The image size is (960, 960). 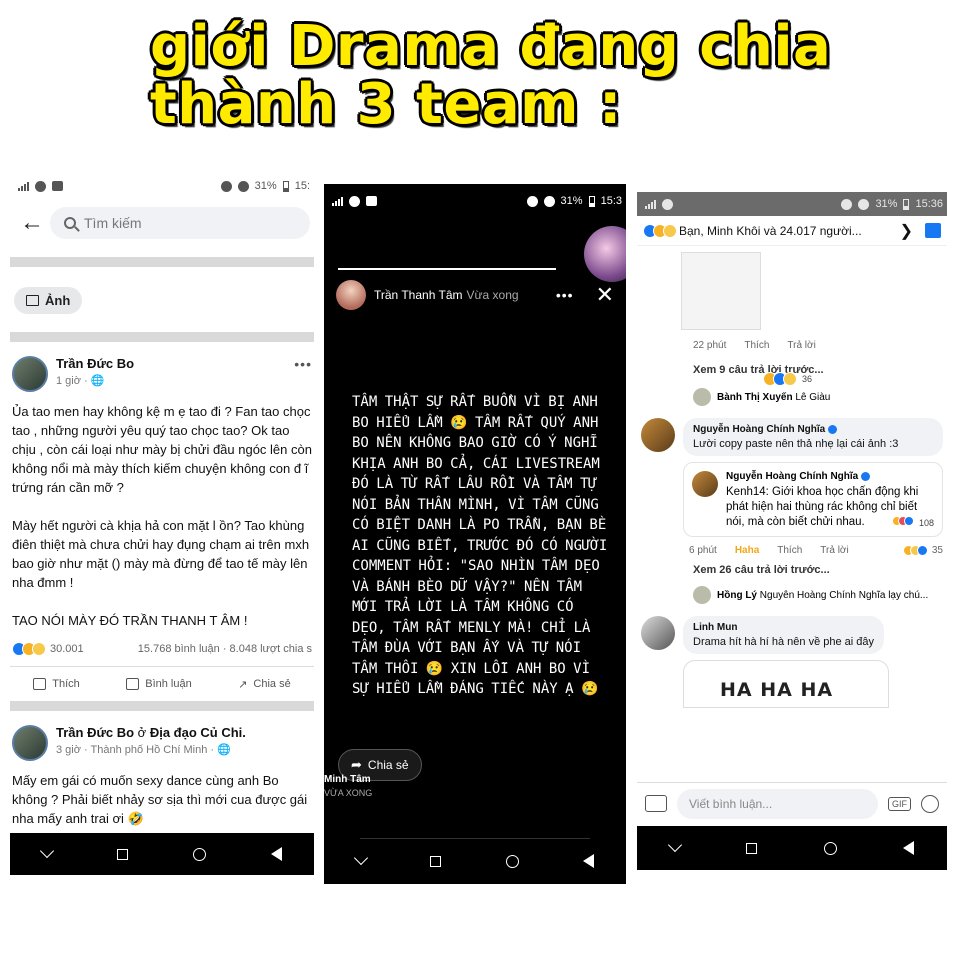 What do you see at coordinates (906, 231) in the screenshot?
I see `chevron-right-icon: ❯` at bounding box center [906, 231].